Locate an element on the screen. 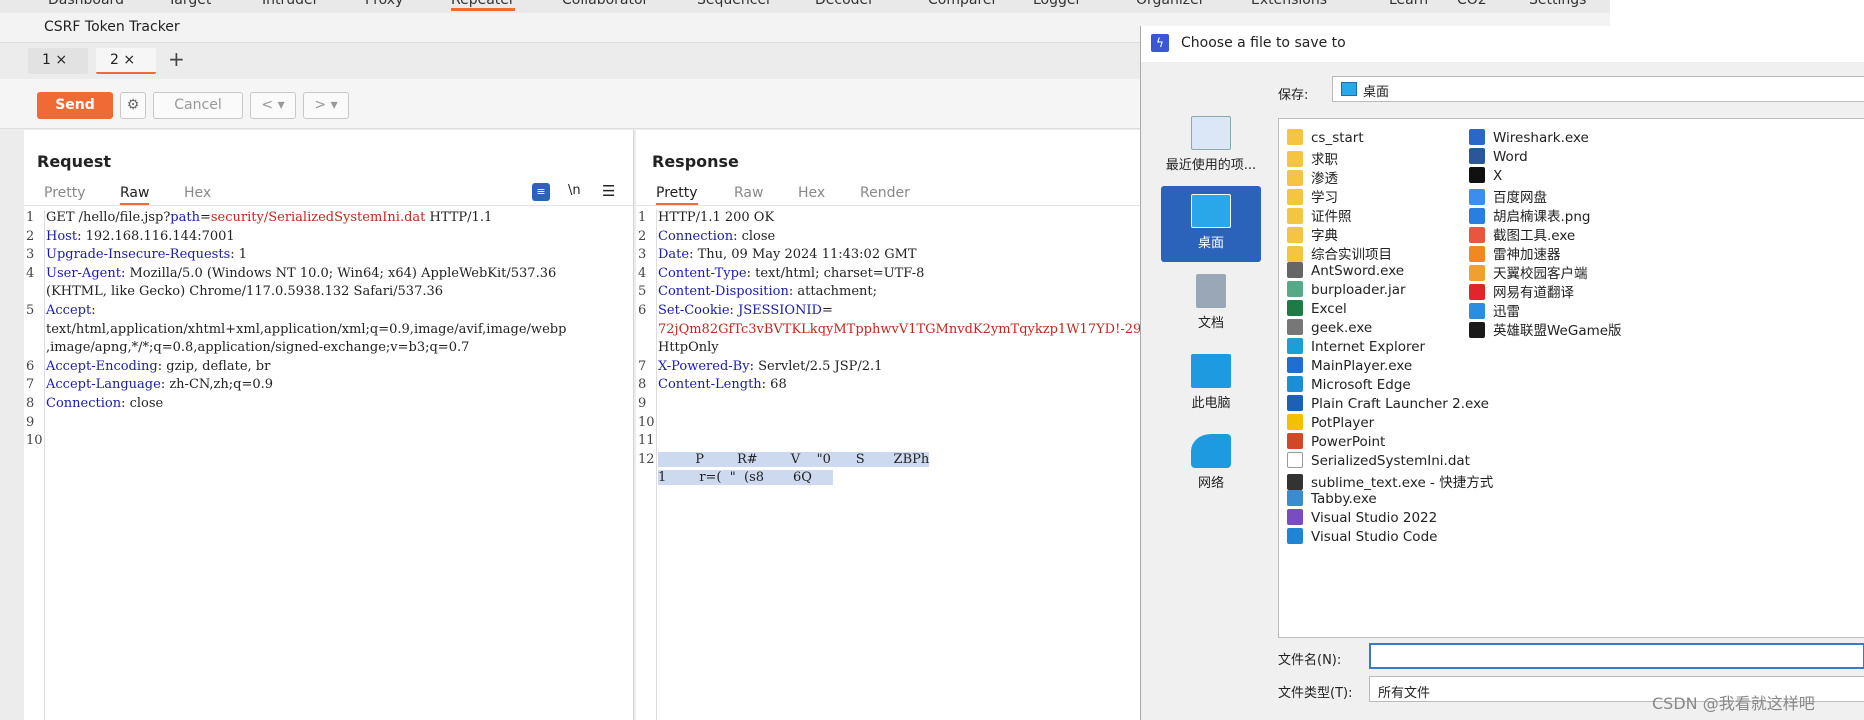 This screenshot has height=720, width=1864. file-name: 英雄联盟WeGame版 is located at coordinates (1557, 331).